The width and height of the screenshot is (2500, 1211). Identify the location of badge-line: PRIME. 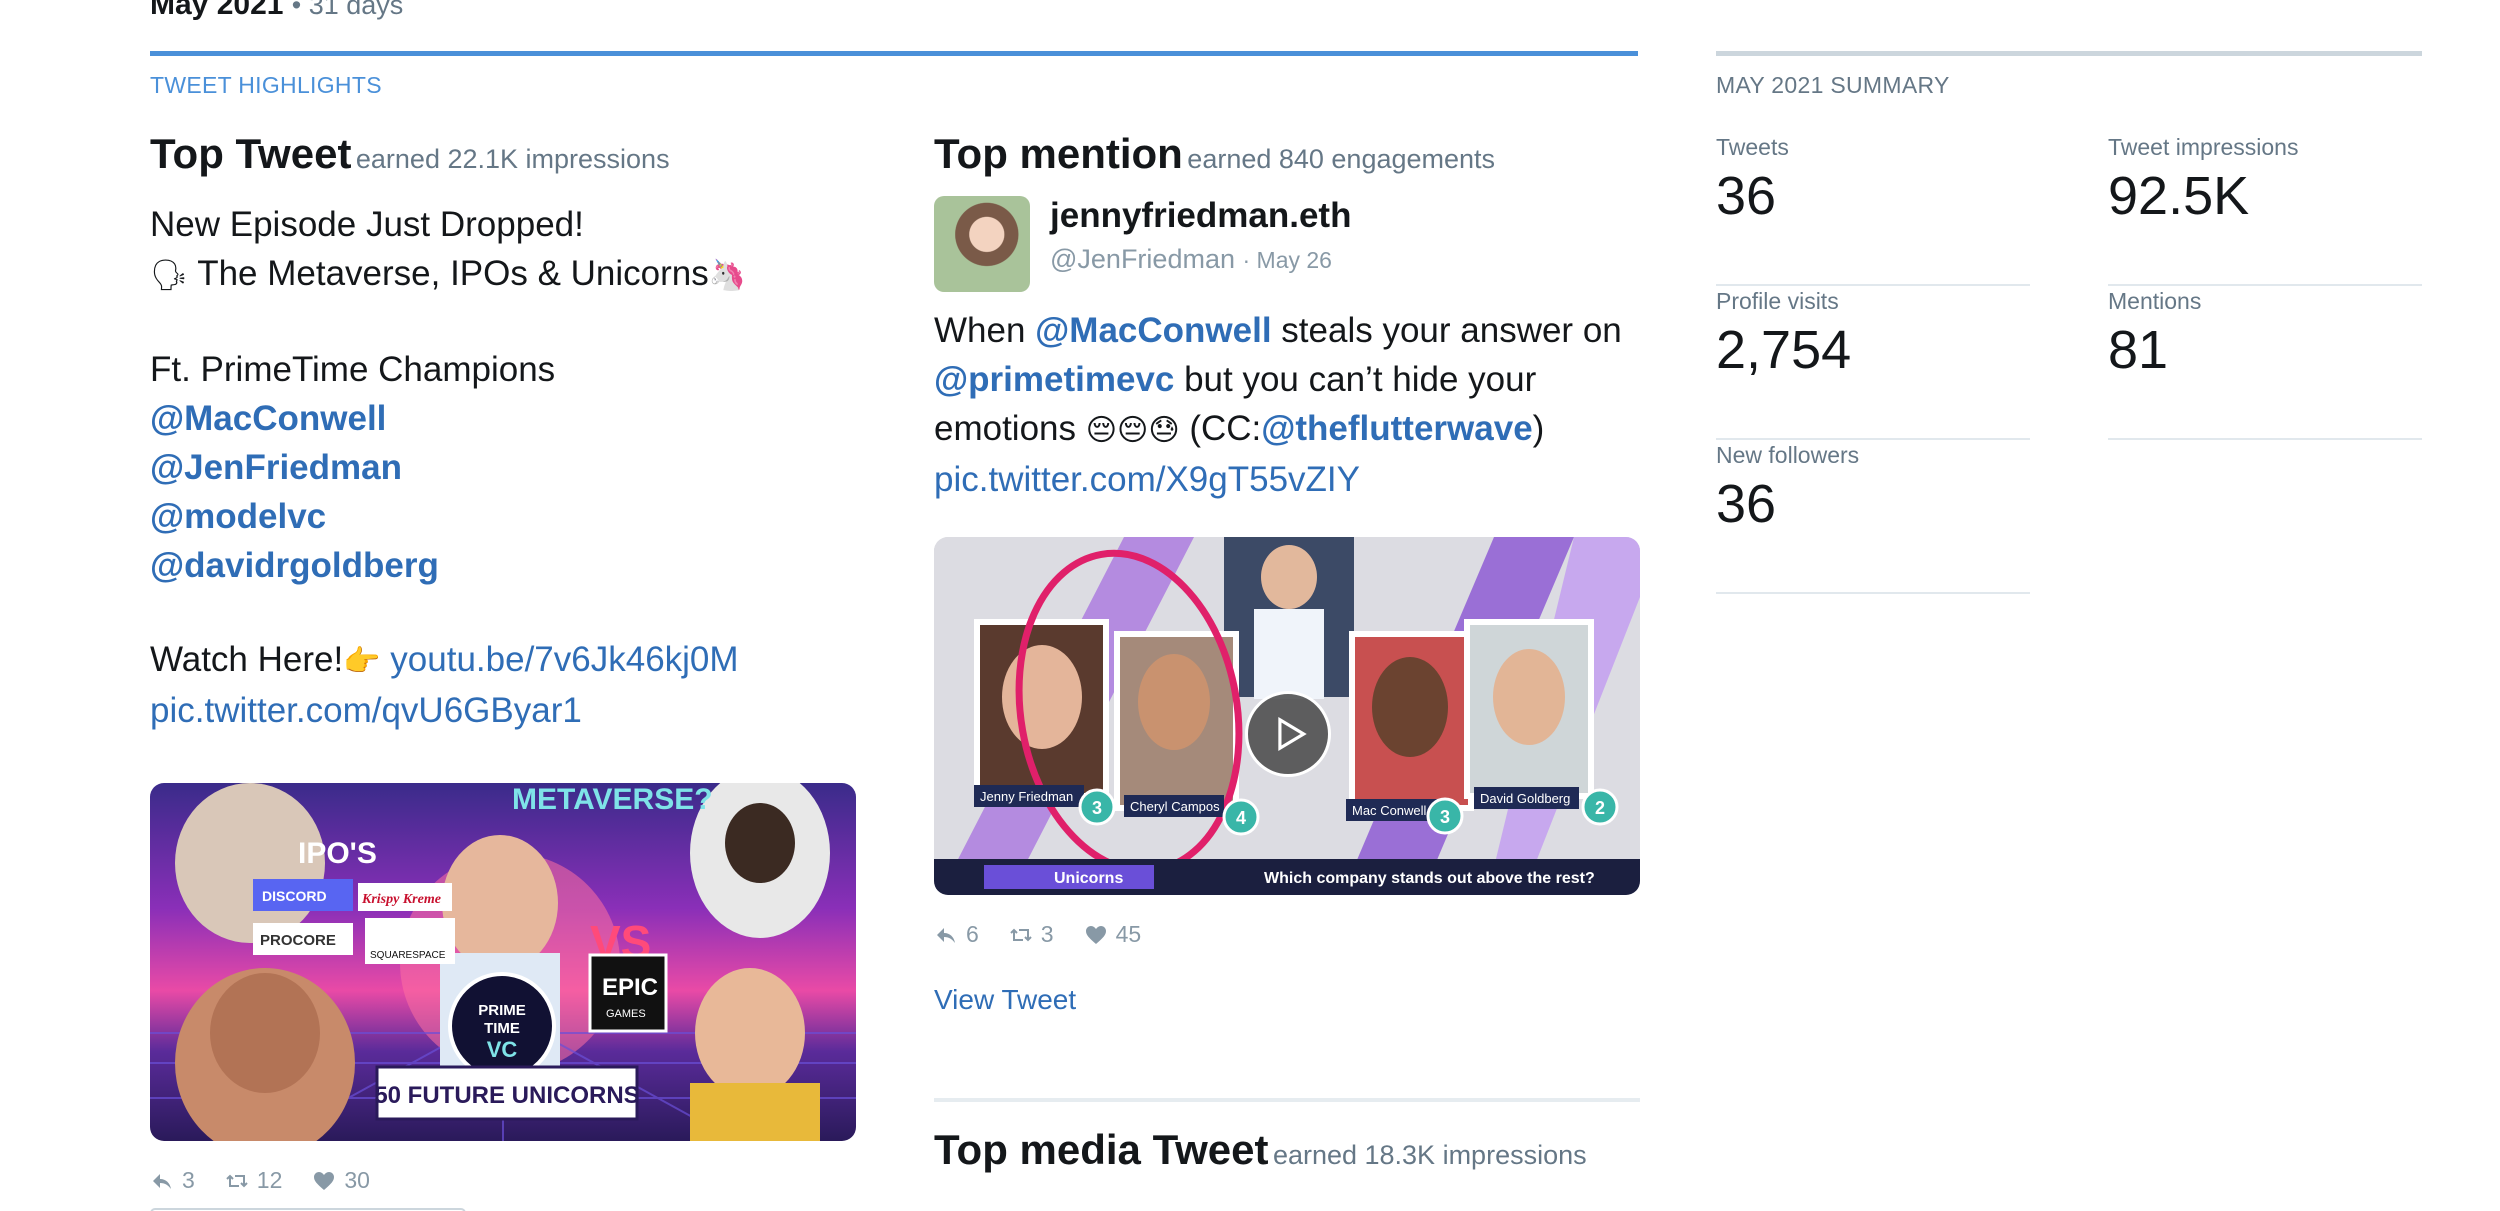
(502, 1010).